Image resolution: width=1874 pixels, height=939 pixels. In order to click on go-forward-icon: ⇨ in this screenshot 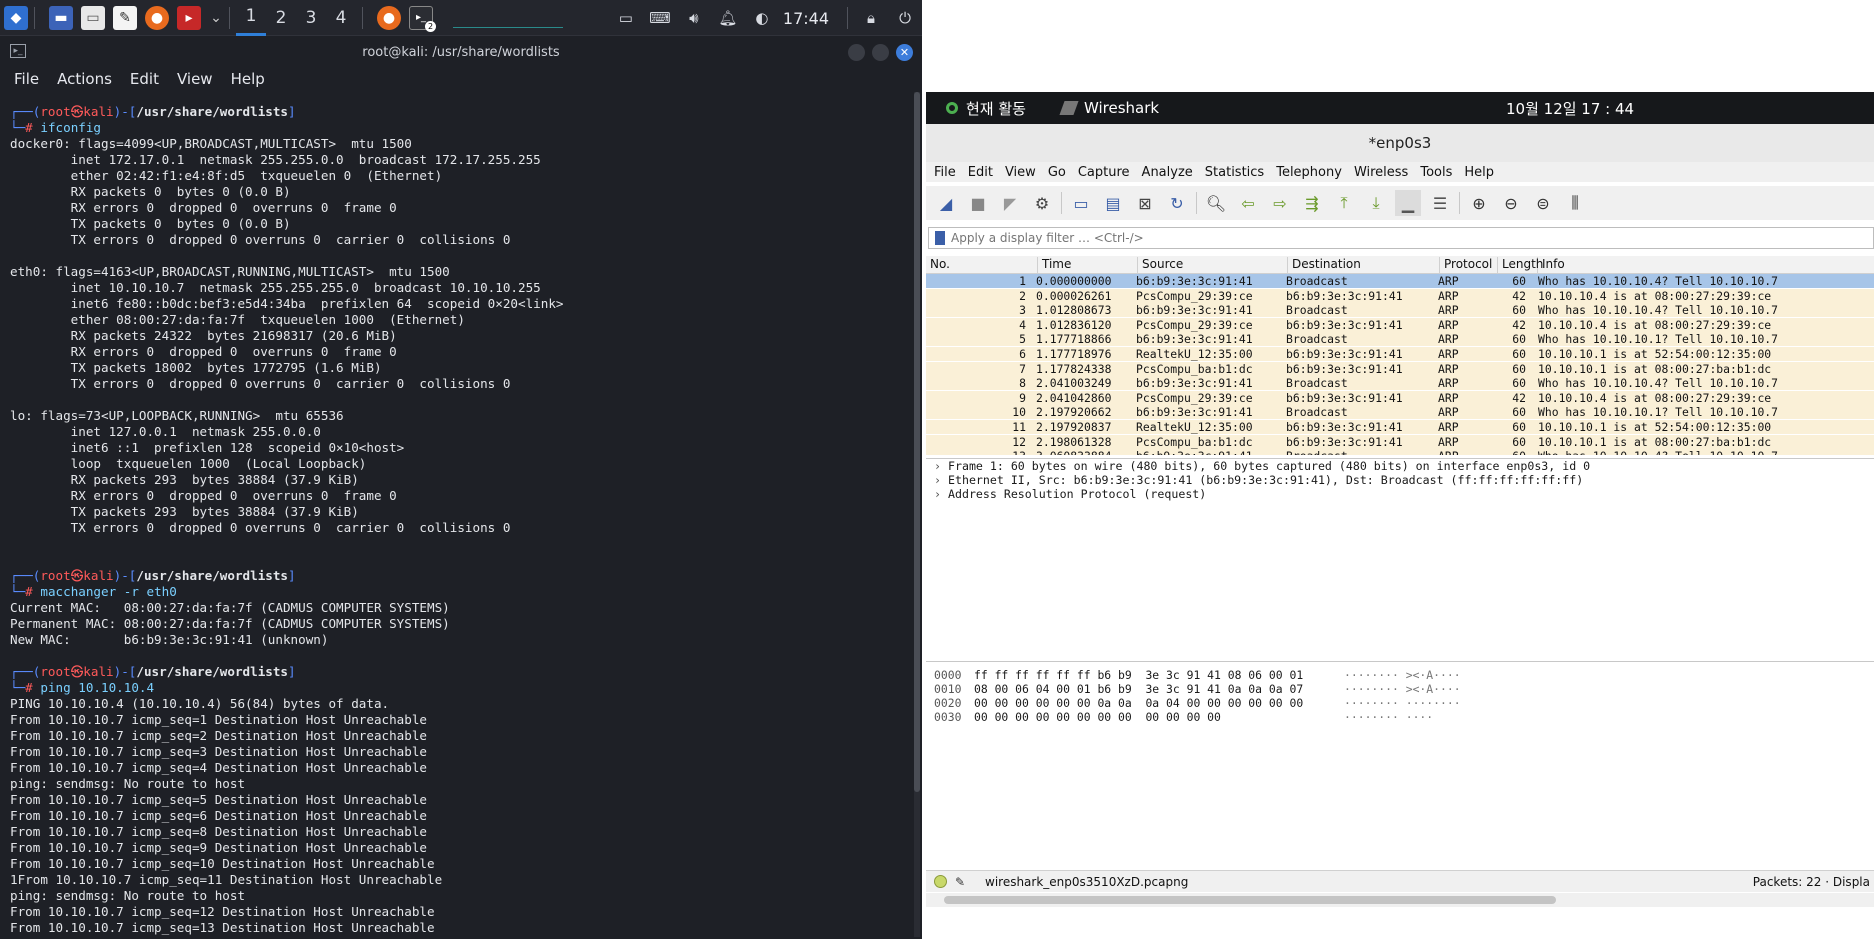, I will do `click(1280, 203)`.